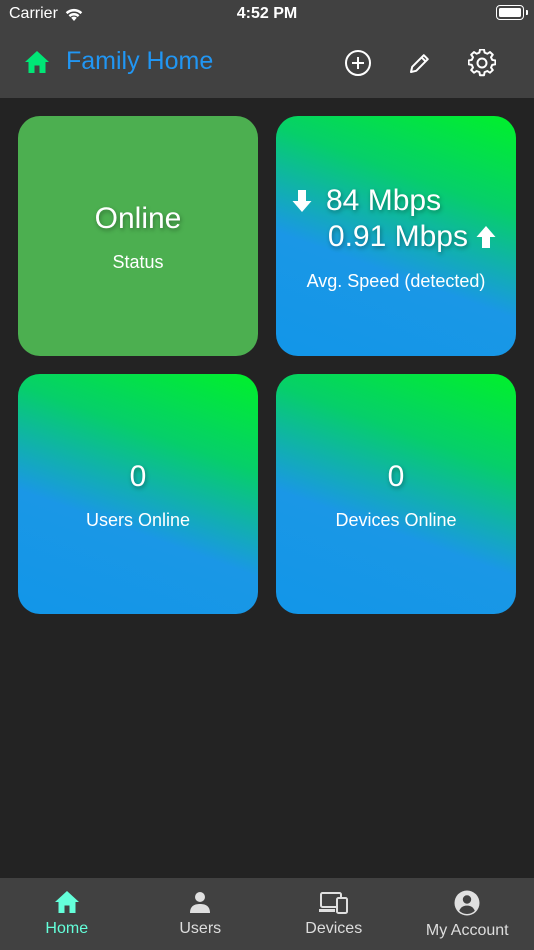 This screenshot has height=950, width=534. What do you see at coordinates (267, 49) in the screenshot?
I see `top-bar: Carrier 4:52 PM Family Home` at bounding box center [267, 49].